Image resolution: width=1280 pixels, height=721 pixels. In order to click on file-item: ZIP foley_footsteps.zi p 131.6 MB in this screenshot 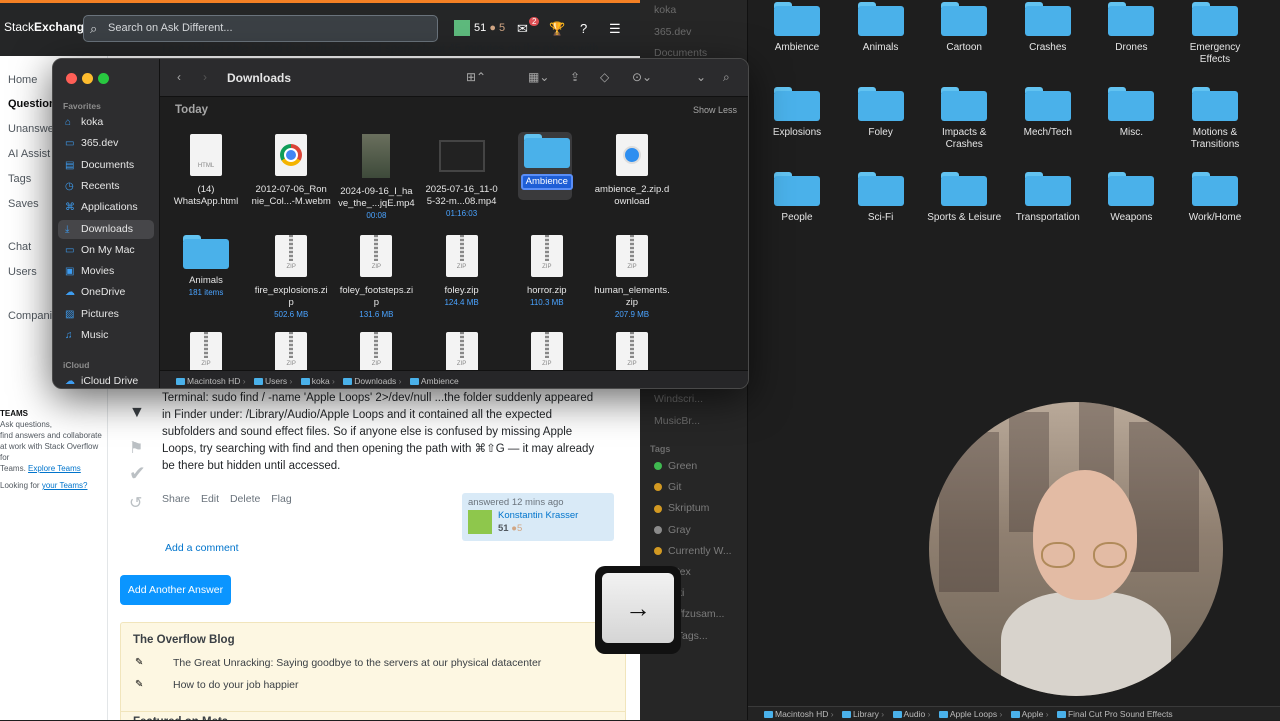, I will do `click(376, 278)`.